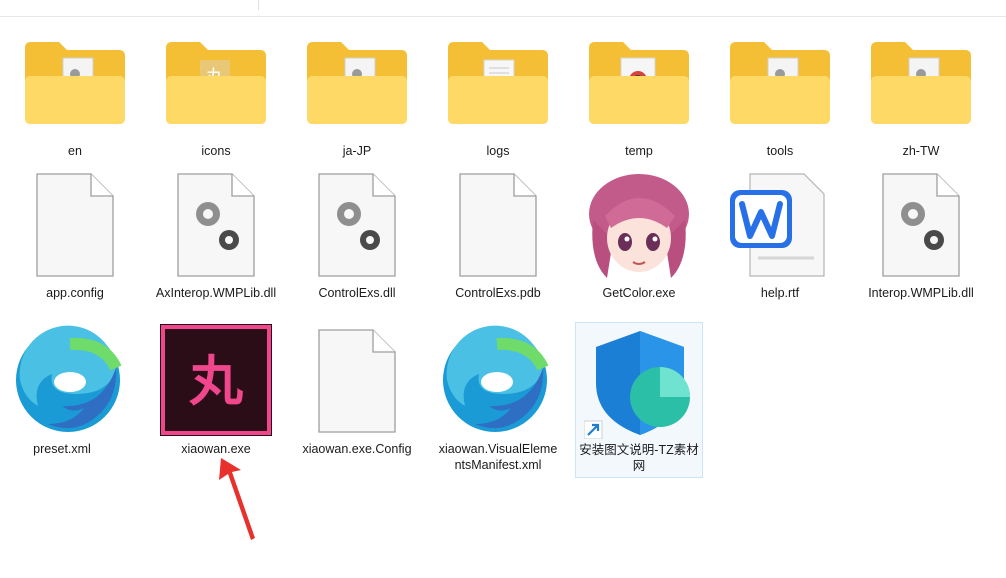 This screenshot has height=578, width=1006. What do you see at coordinates (777, 225) in the screenshot?
I see `wps-writer-icon` at bounding box center [777, 225].